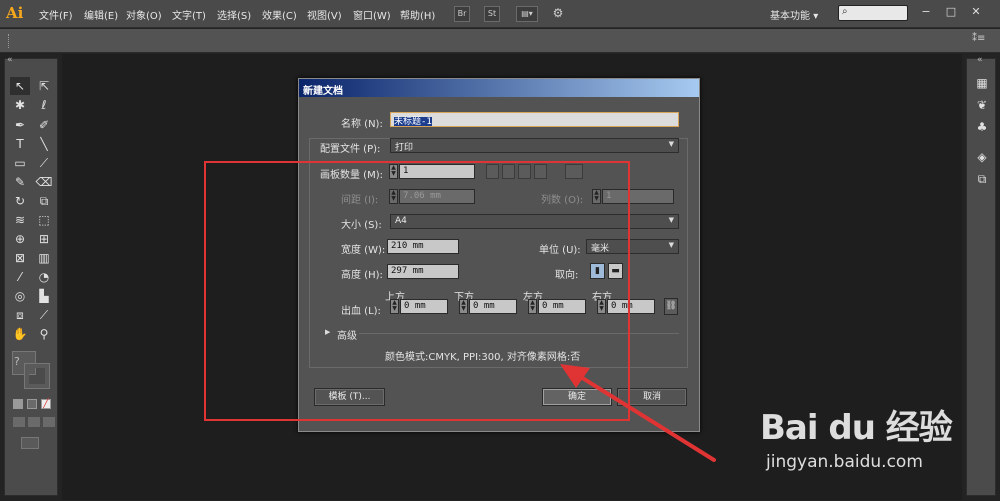 This screenshot has height=501, width=1000. I want to click on scale-tool-icon: ⧉, so click(44, 201).